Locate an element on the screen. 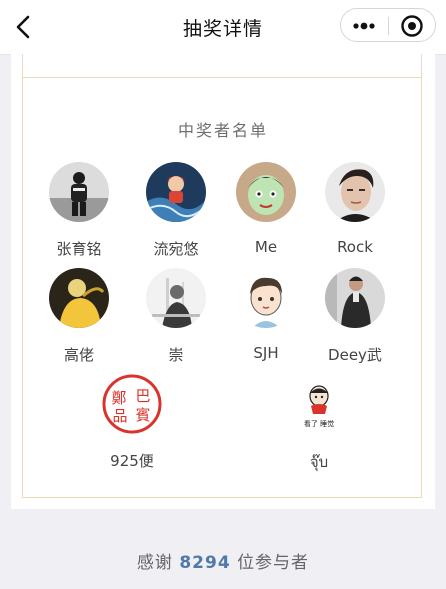 The width and height of the screenshot is (446, 589). capsule-divider is located at coordinates (388, 26).